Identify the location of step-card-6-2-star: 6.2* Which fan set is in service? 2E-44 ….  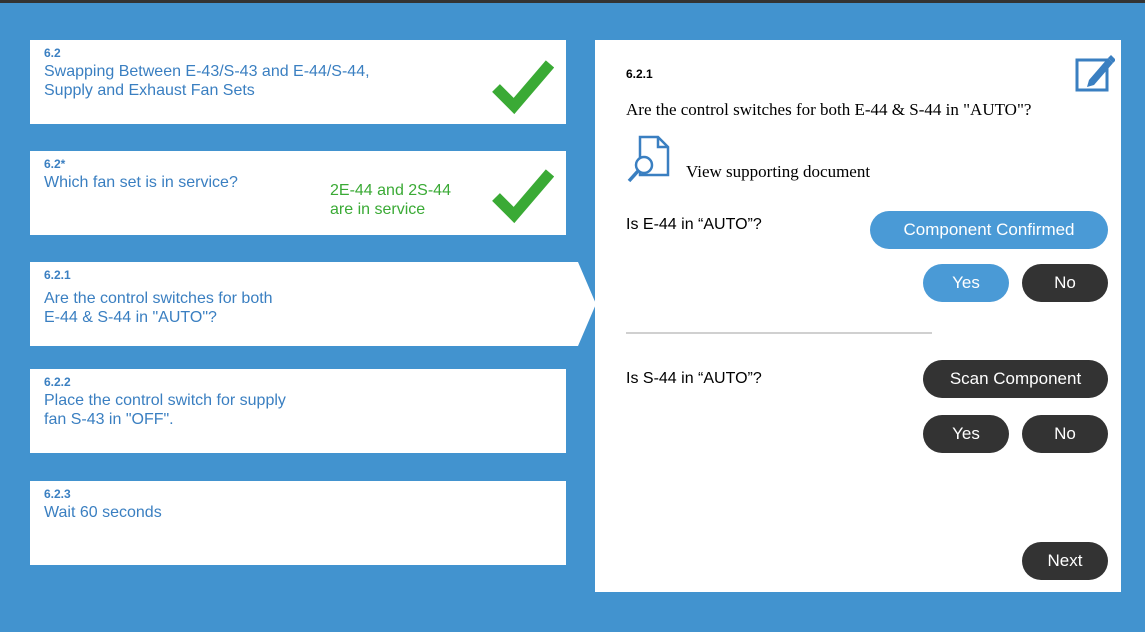
(298, 193).